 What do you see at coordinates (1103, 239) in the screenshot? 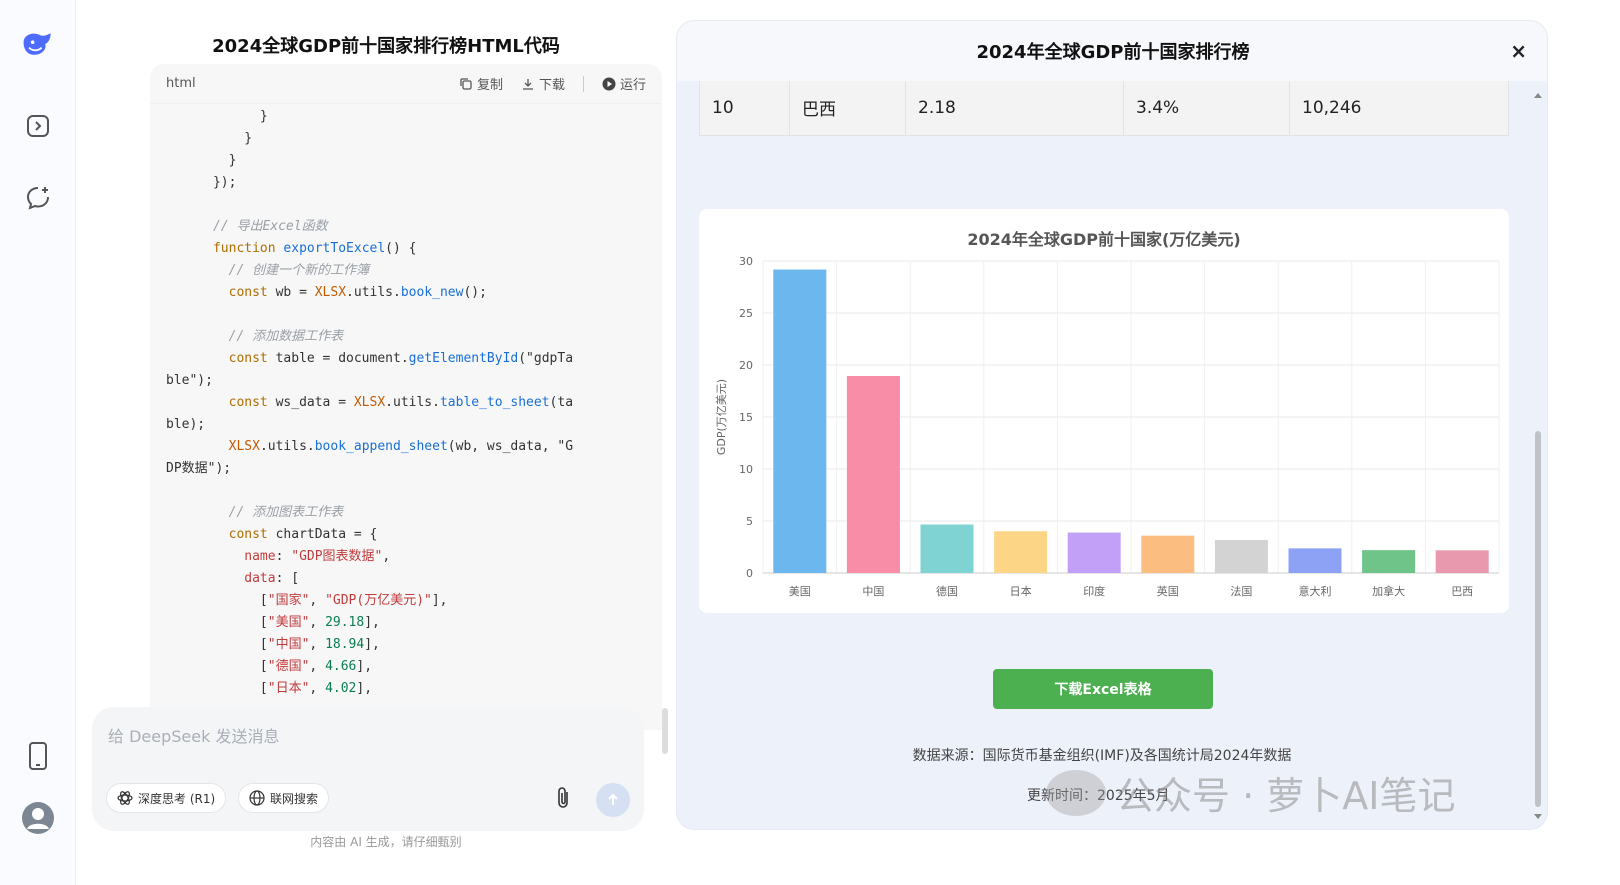
I see `chart-title: 2024年全球GDP前十国家(万亿美元)` at bounding box center [1103, 239].